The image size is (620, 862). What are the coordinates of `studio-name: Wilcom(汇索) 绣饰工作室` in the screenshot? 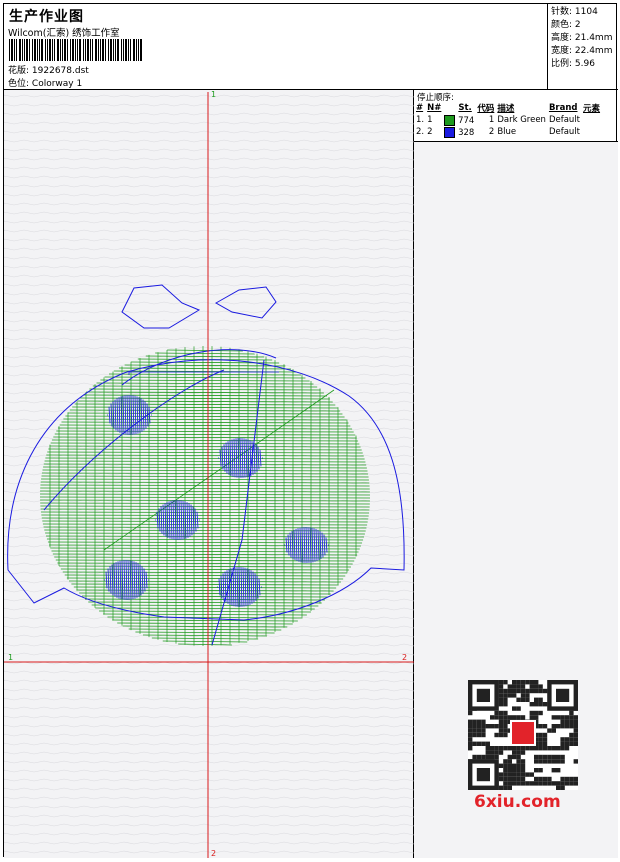 It's located at (64, 33).